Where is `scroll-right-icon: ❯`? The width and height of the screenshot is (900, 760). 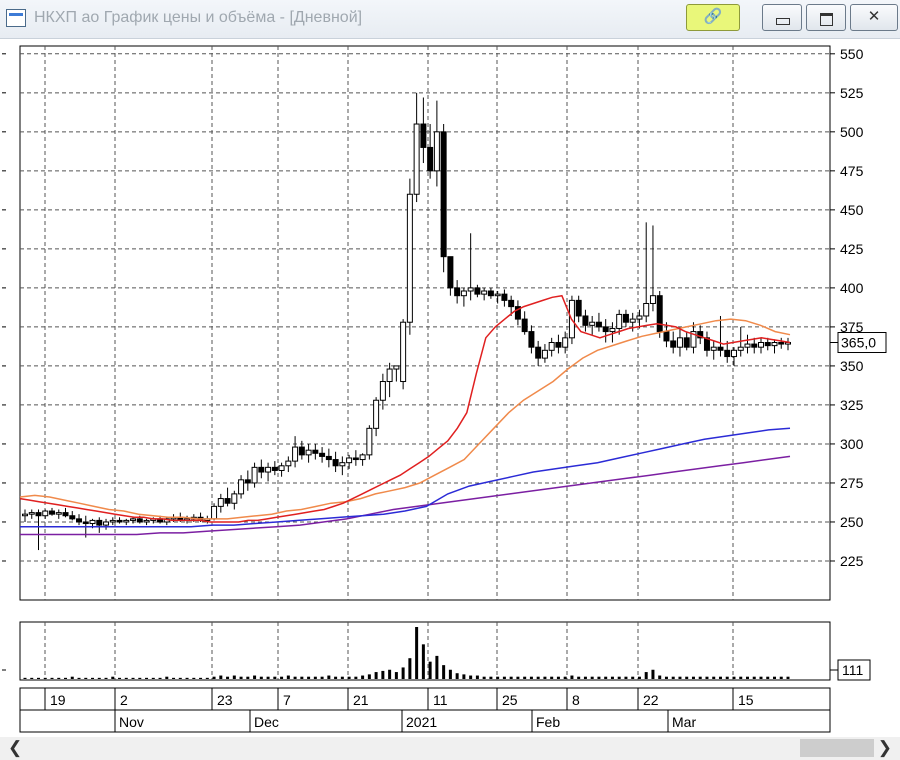
scroll-right-icon: ❯ is located at coordinates (885, 748).